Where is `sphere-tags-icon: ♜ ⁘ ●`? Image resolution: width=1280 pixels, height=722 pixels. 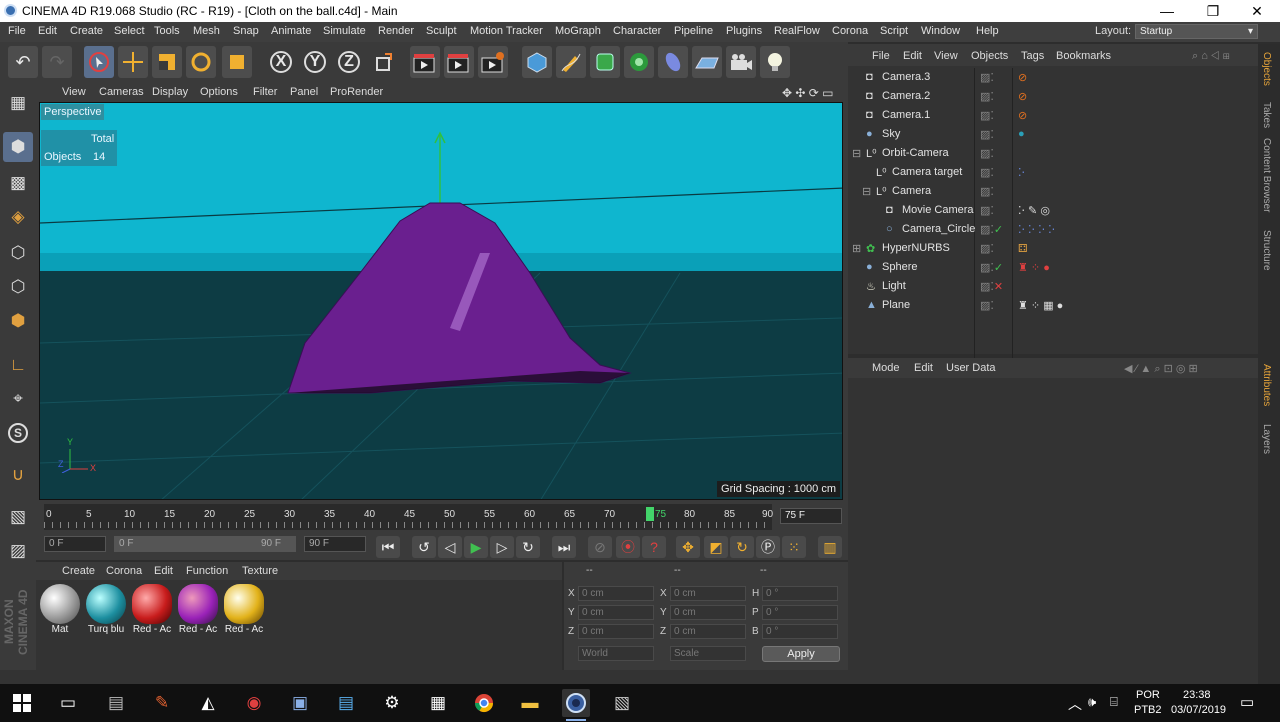 sphere-tags-icon: ♜ ⁘ ● is located at coordinates (1034, 267).